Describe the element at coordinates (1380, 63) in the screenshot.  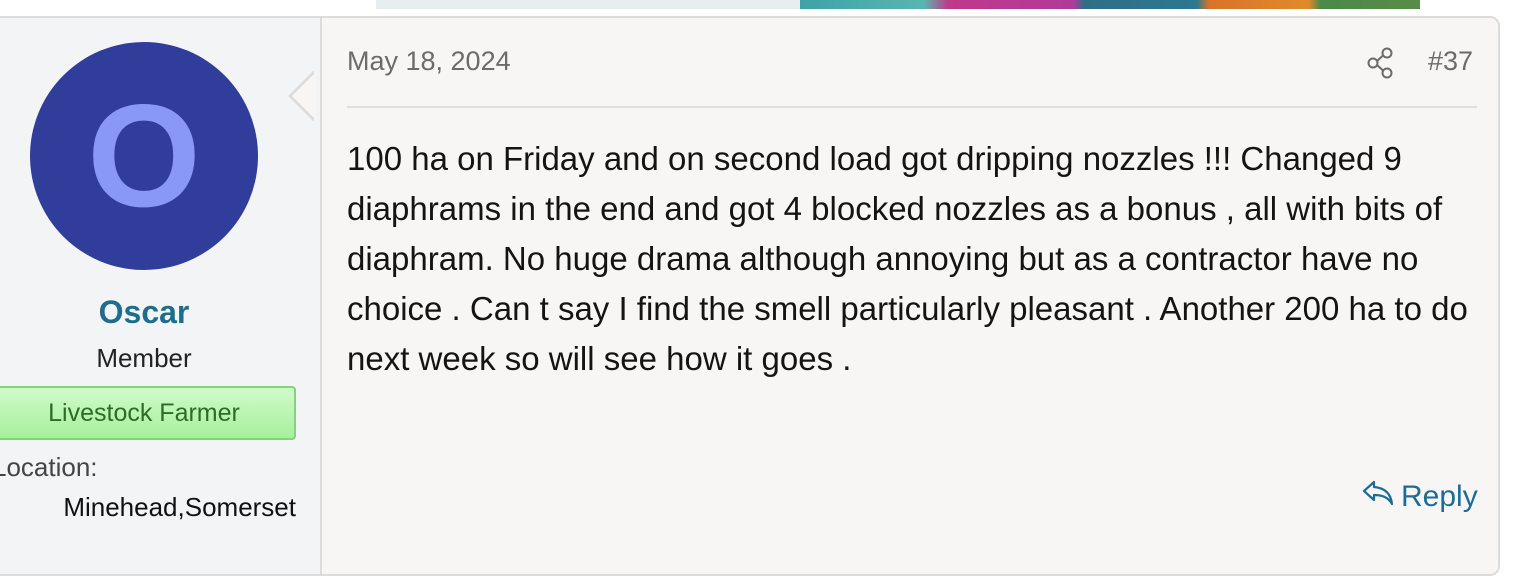
I see `share-icon` at that location.